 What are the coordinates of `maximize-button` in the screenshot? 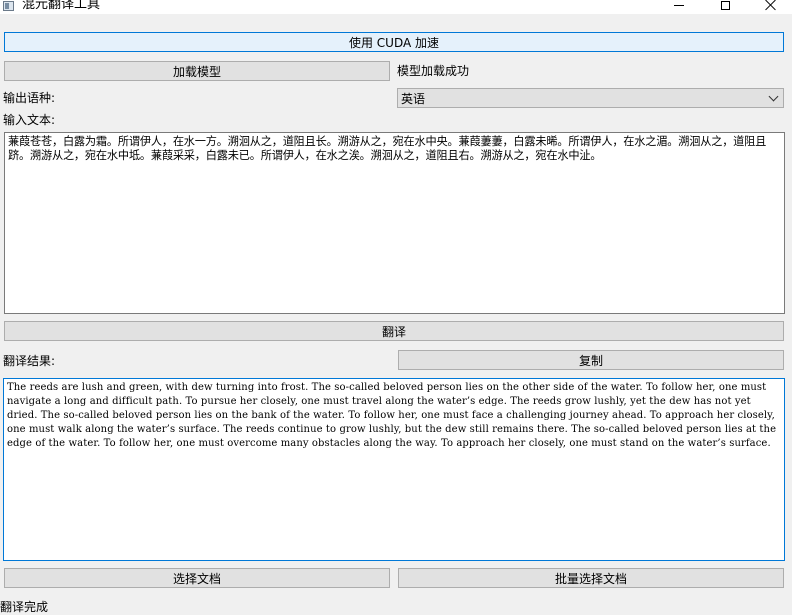 It's located at (725, 7).